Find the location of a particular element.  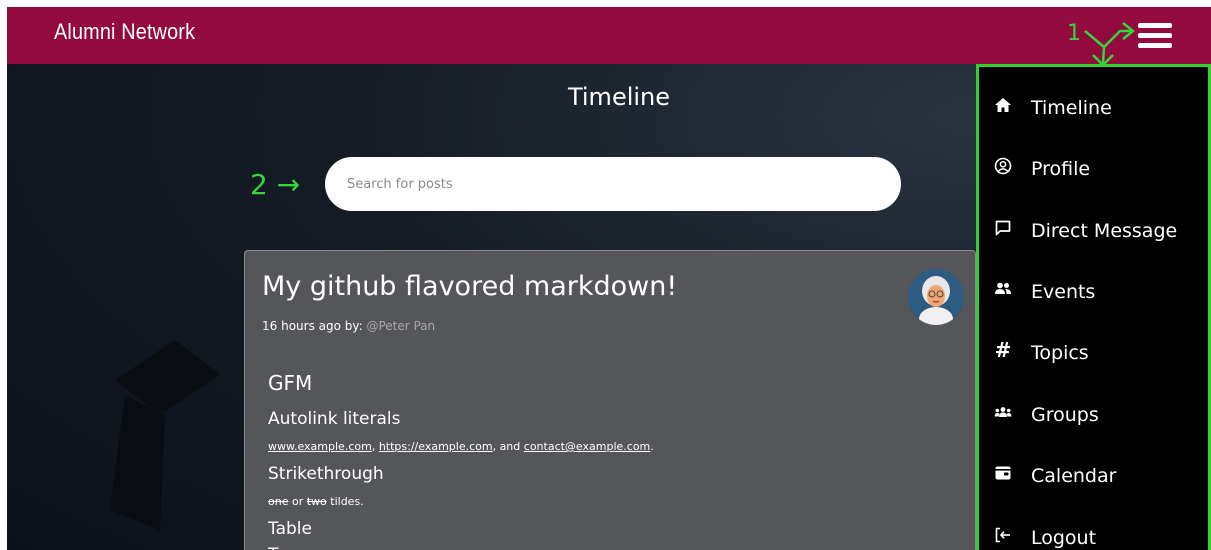

md-heading-autolink: Autolink literals is located at coordinates (334, 419).